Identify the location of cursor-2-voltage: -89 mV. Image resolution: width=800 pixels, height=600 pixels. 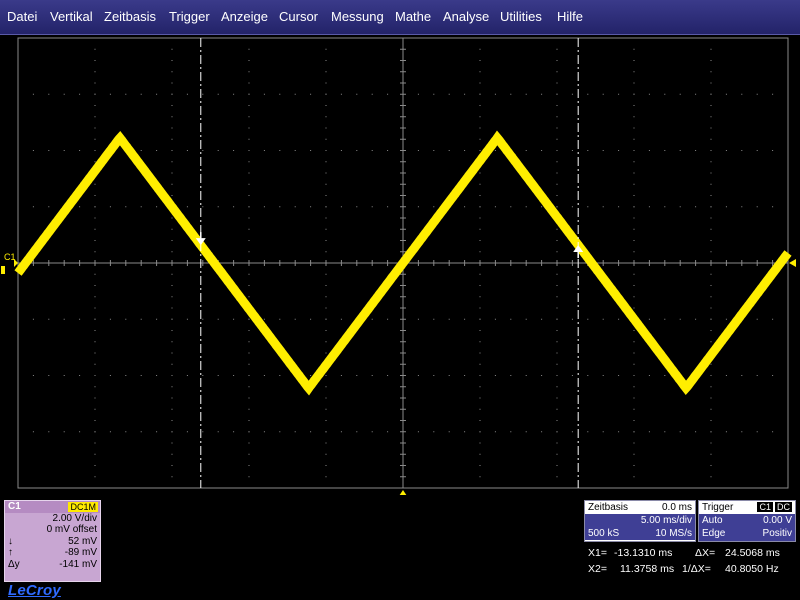
(80, 553).